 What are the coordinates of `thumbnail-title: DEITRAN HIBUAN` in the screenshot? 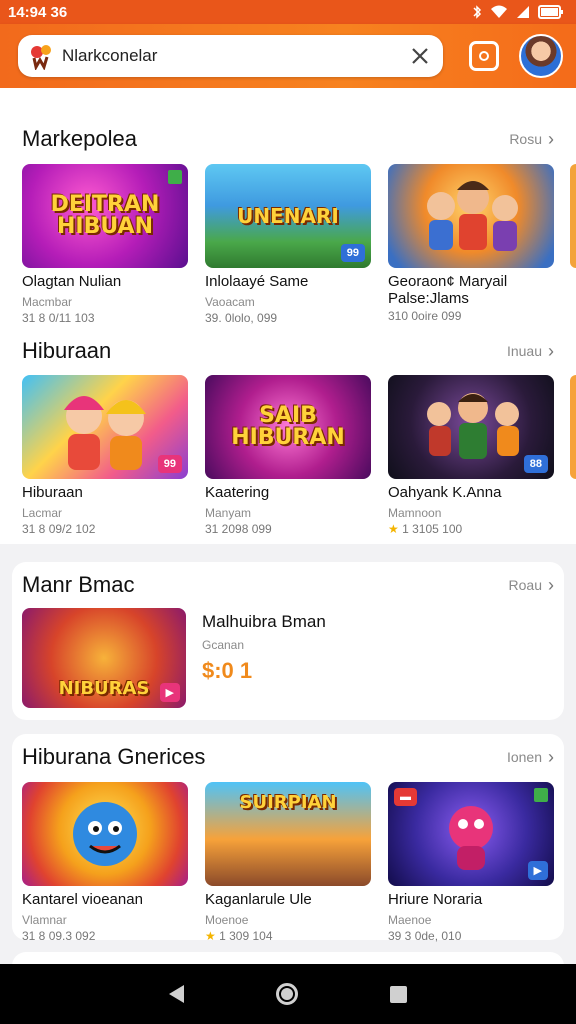 It's located at (105, 215).